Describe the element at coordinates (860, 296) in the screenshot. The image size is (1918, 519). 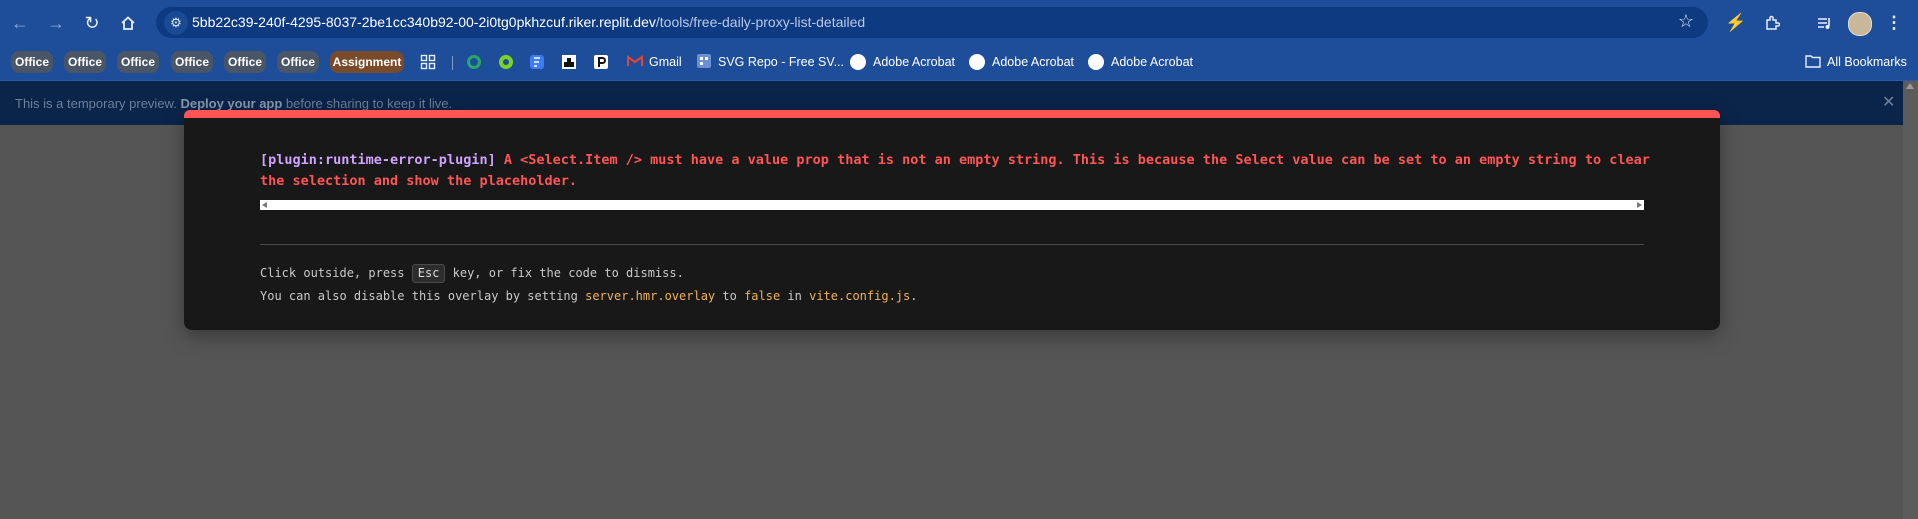
I see `tip2-code-file: vite.config.js` at that location.